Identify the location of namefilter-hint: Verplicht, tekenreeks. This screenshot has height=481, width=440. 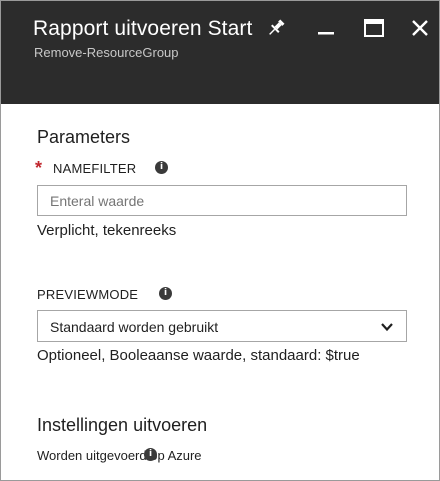
(107, 230).